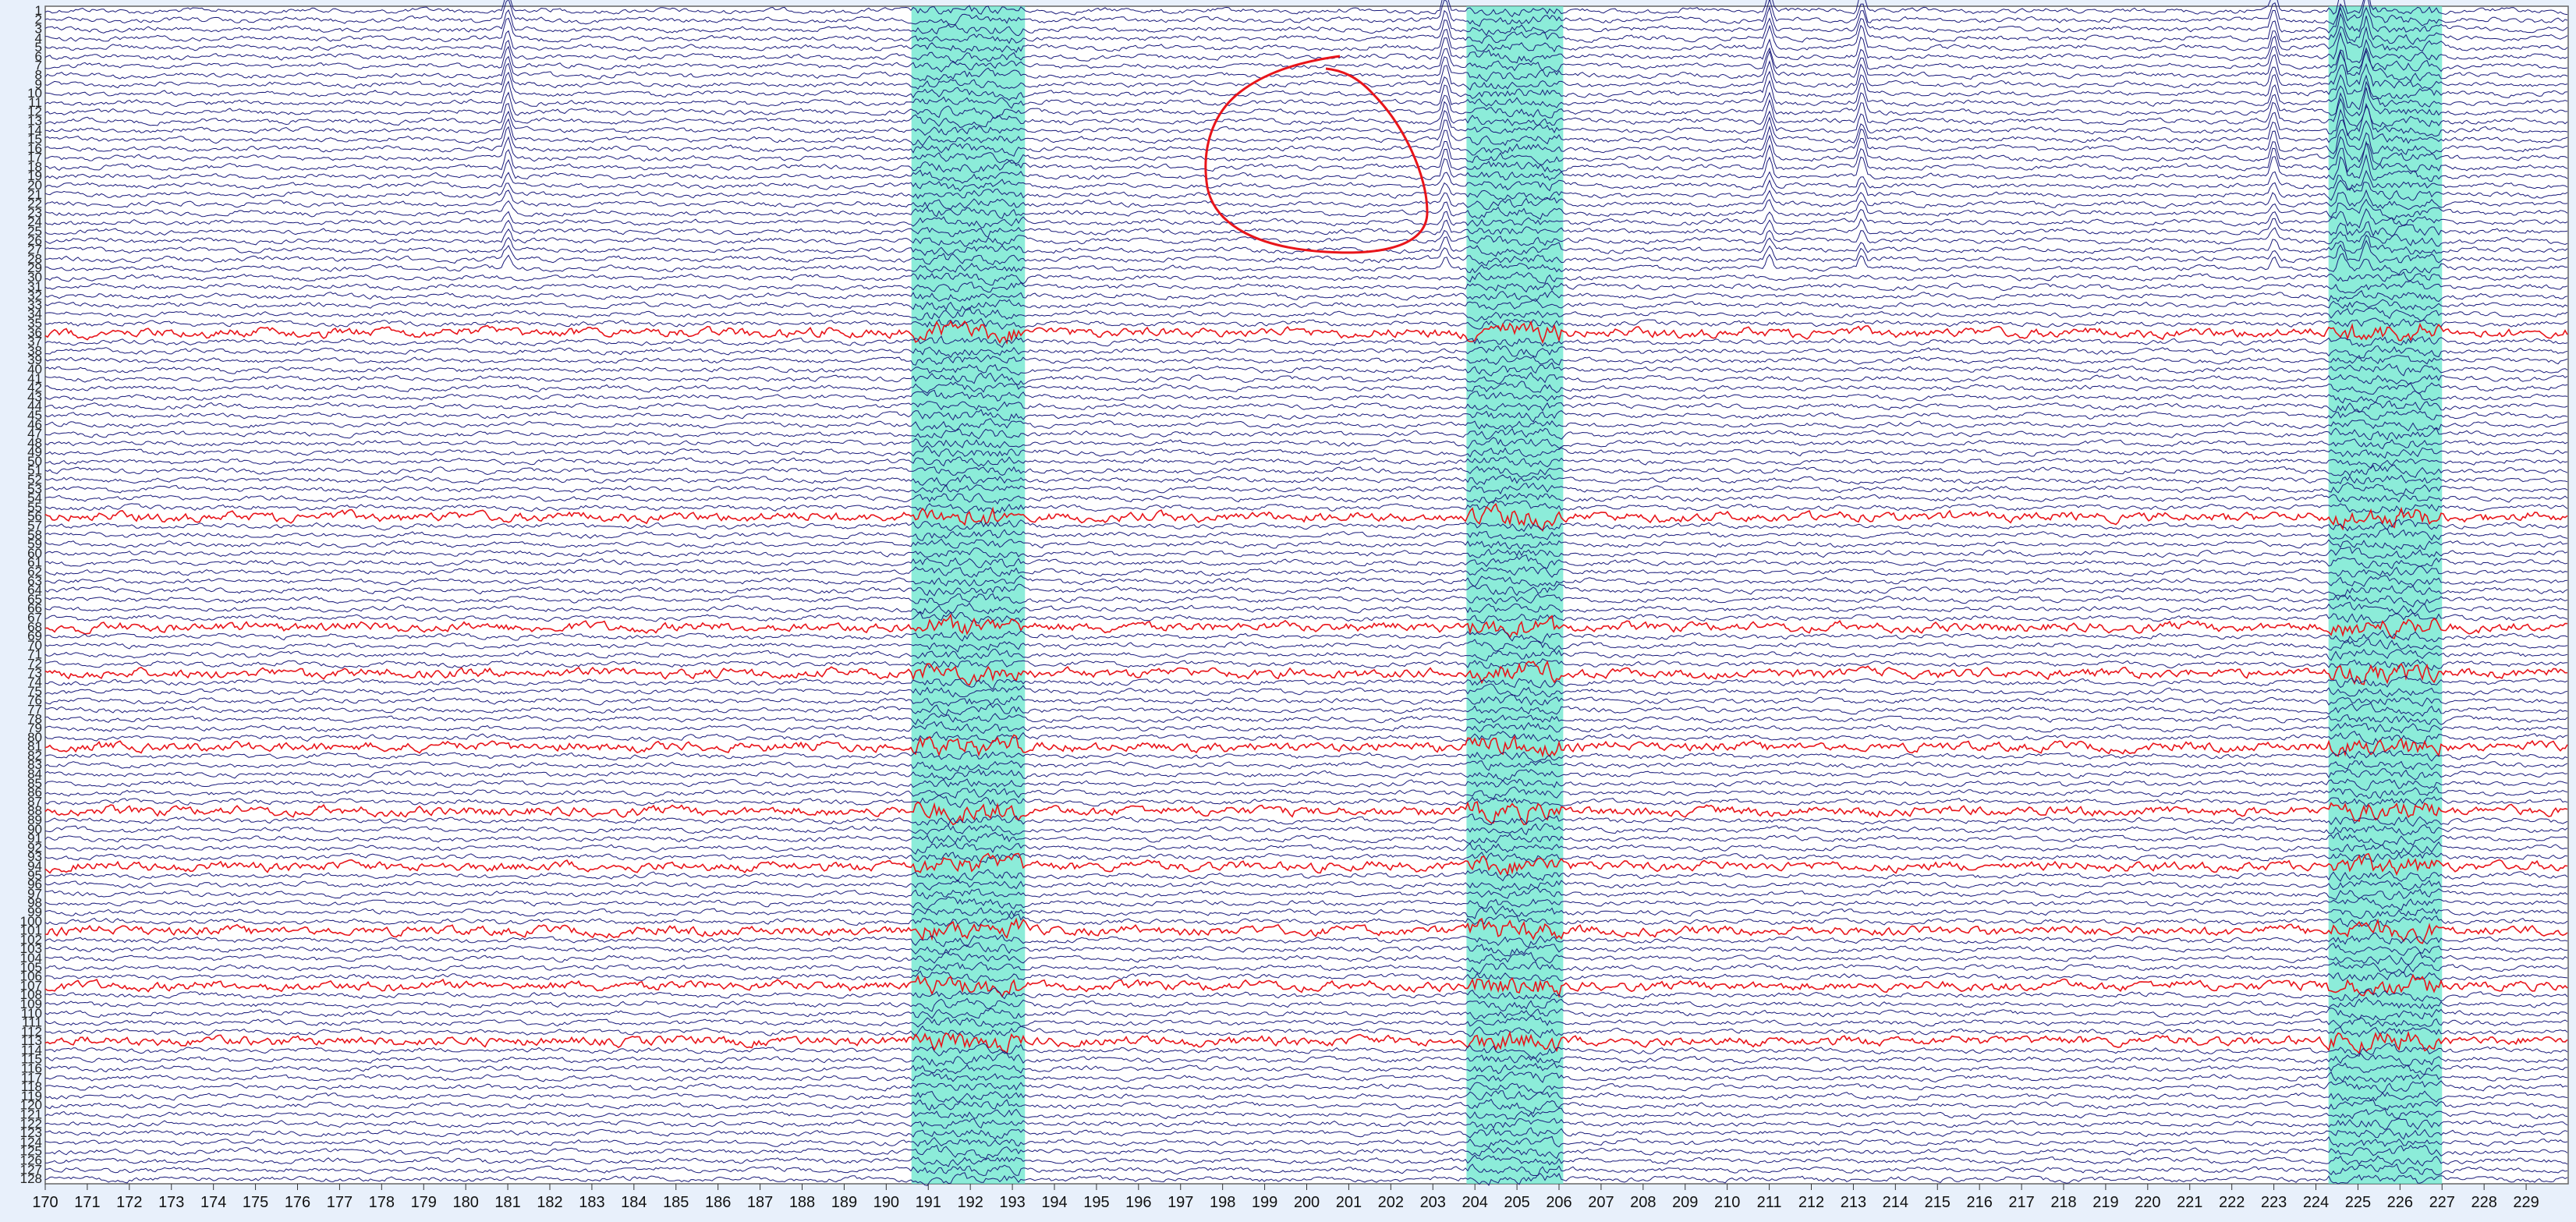 The height and width of the screenshot is (1222, 2576). Describe the element at coordinates (1433, 1202) in the screenshot. I see `time-label: 203` at that location.